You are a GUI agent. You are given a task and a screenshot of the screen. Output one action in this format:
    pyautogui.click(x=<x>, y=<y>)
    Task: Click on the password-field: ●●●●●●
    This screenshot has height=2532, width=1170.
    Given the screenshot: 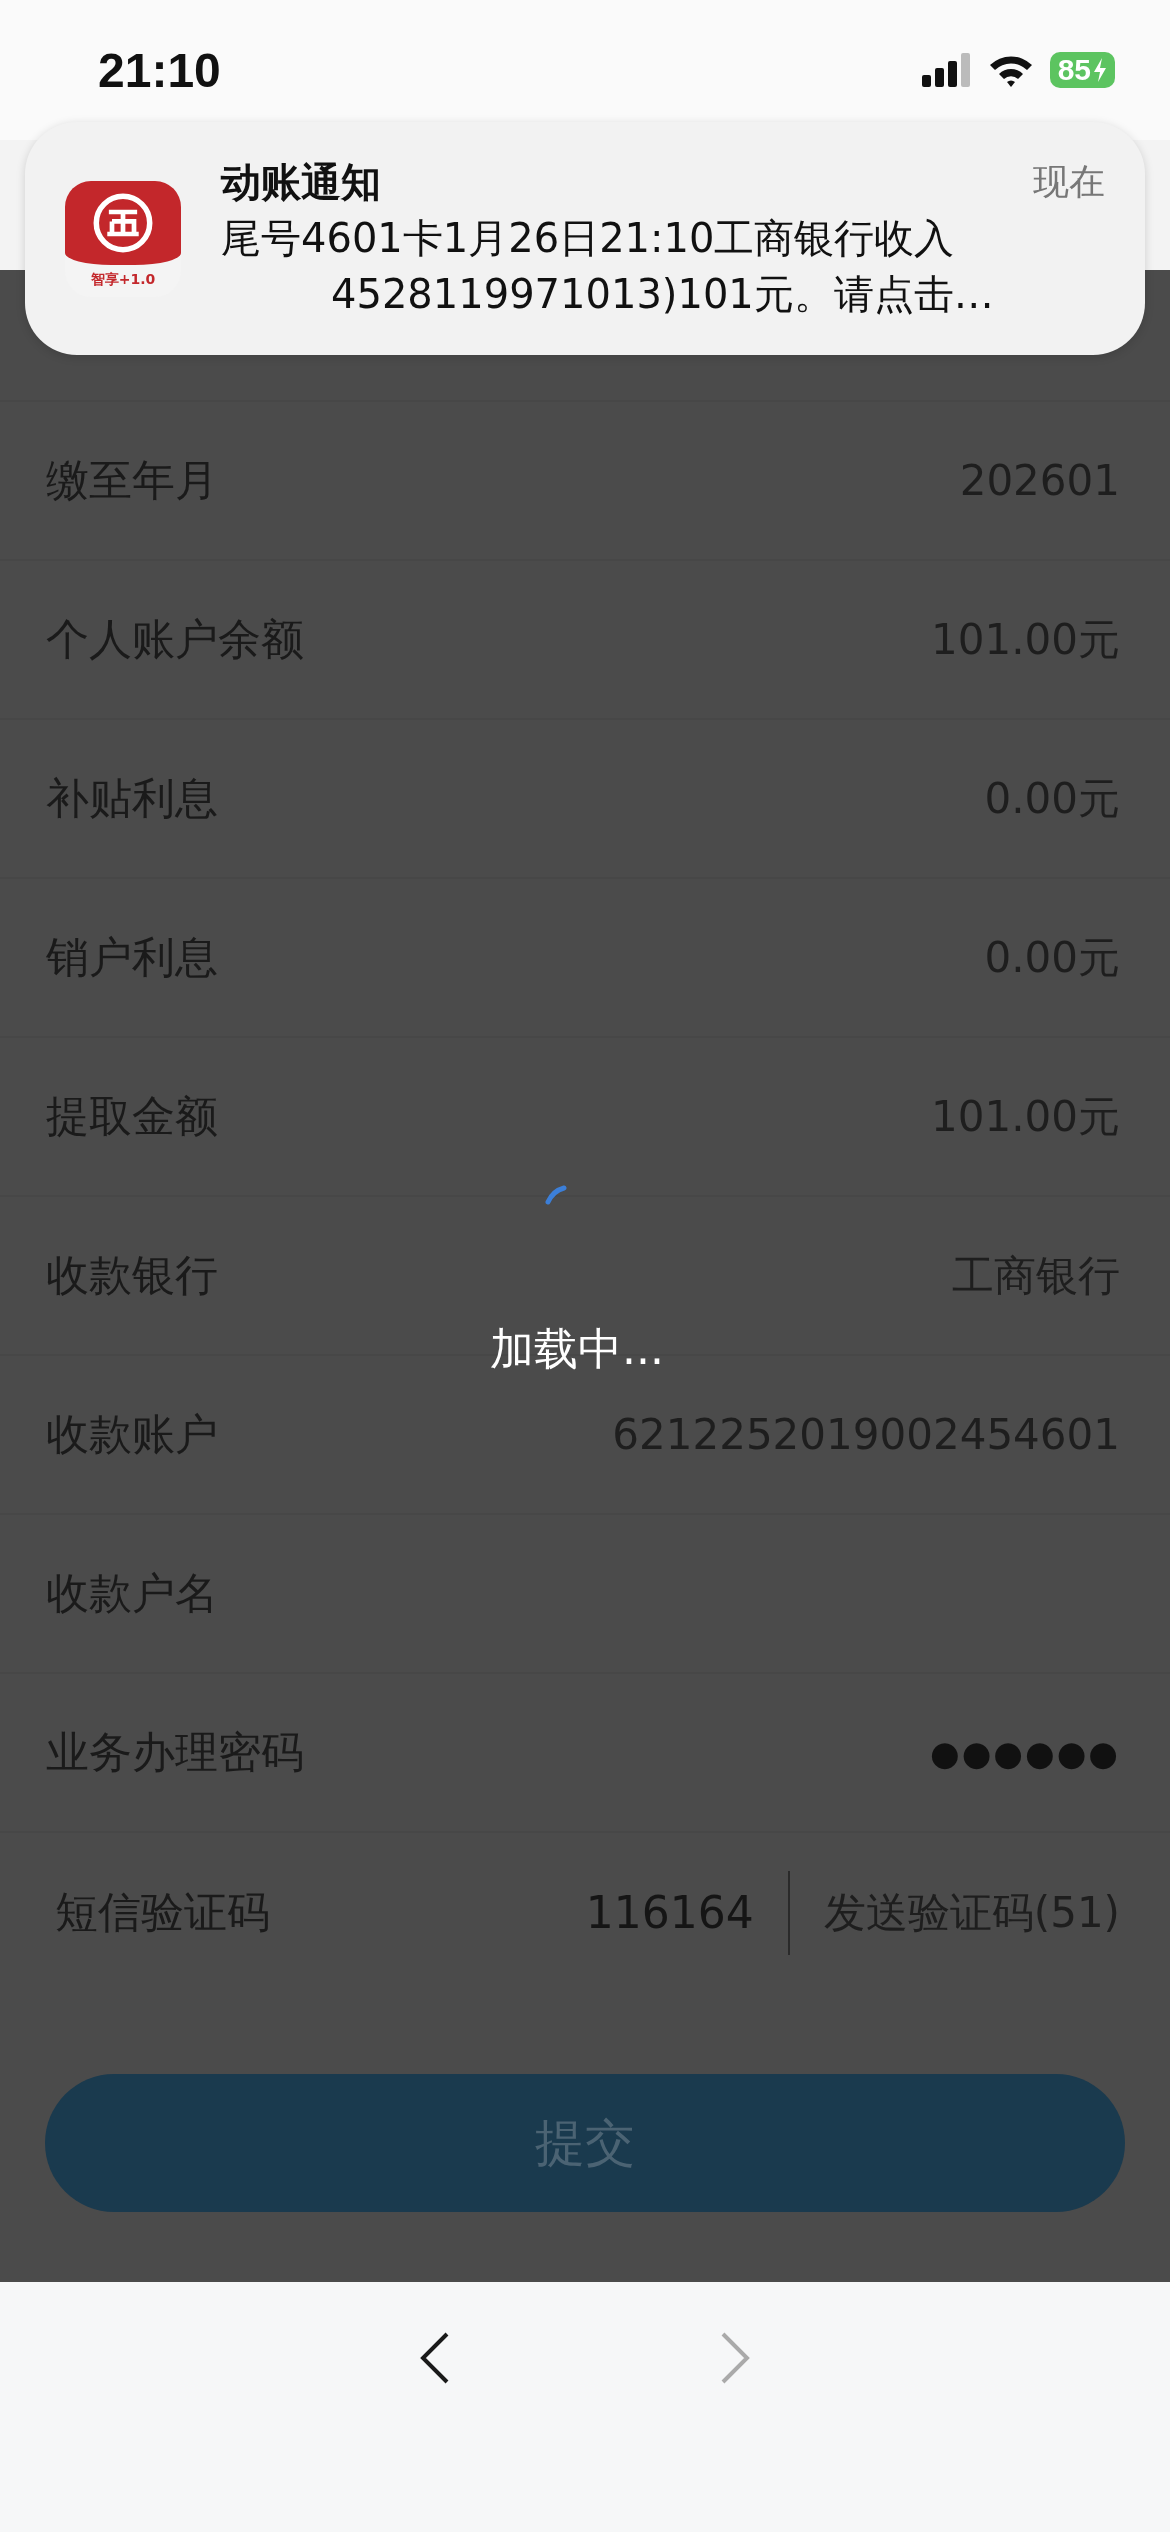 What is the action you would take?
    pyautogui.click(x=1025, y=1752)
    